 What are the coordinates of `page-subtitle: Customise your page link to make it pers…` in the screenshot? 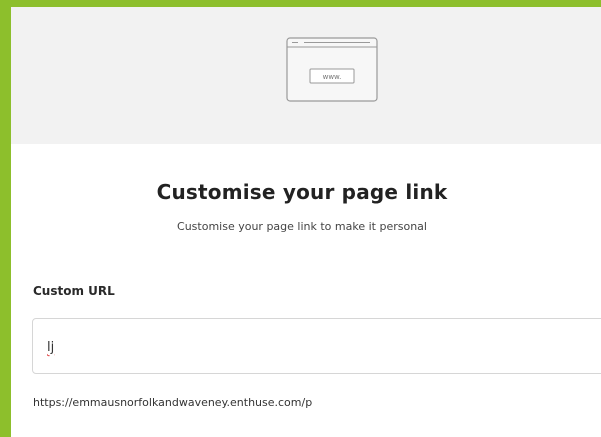 It's located at (302, 226).